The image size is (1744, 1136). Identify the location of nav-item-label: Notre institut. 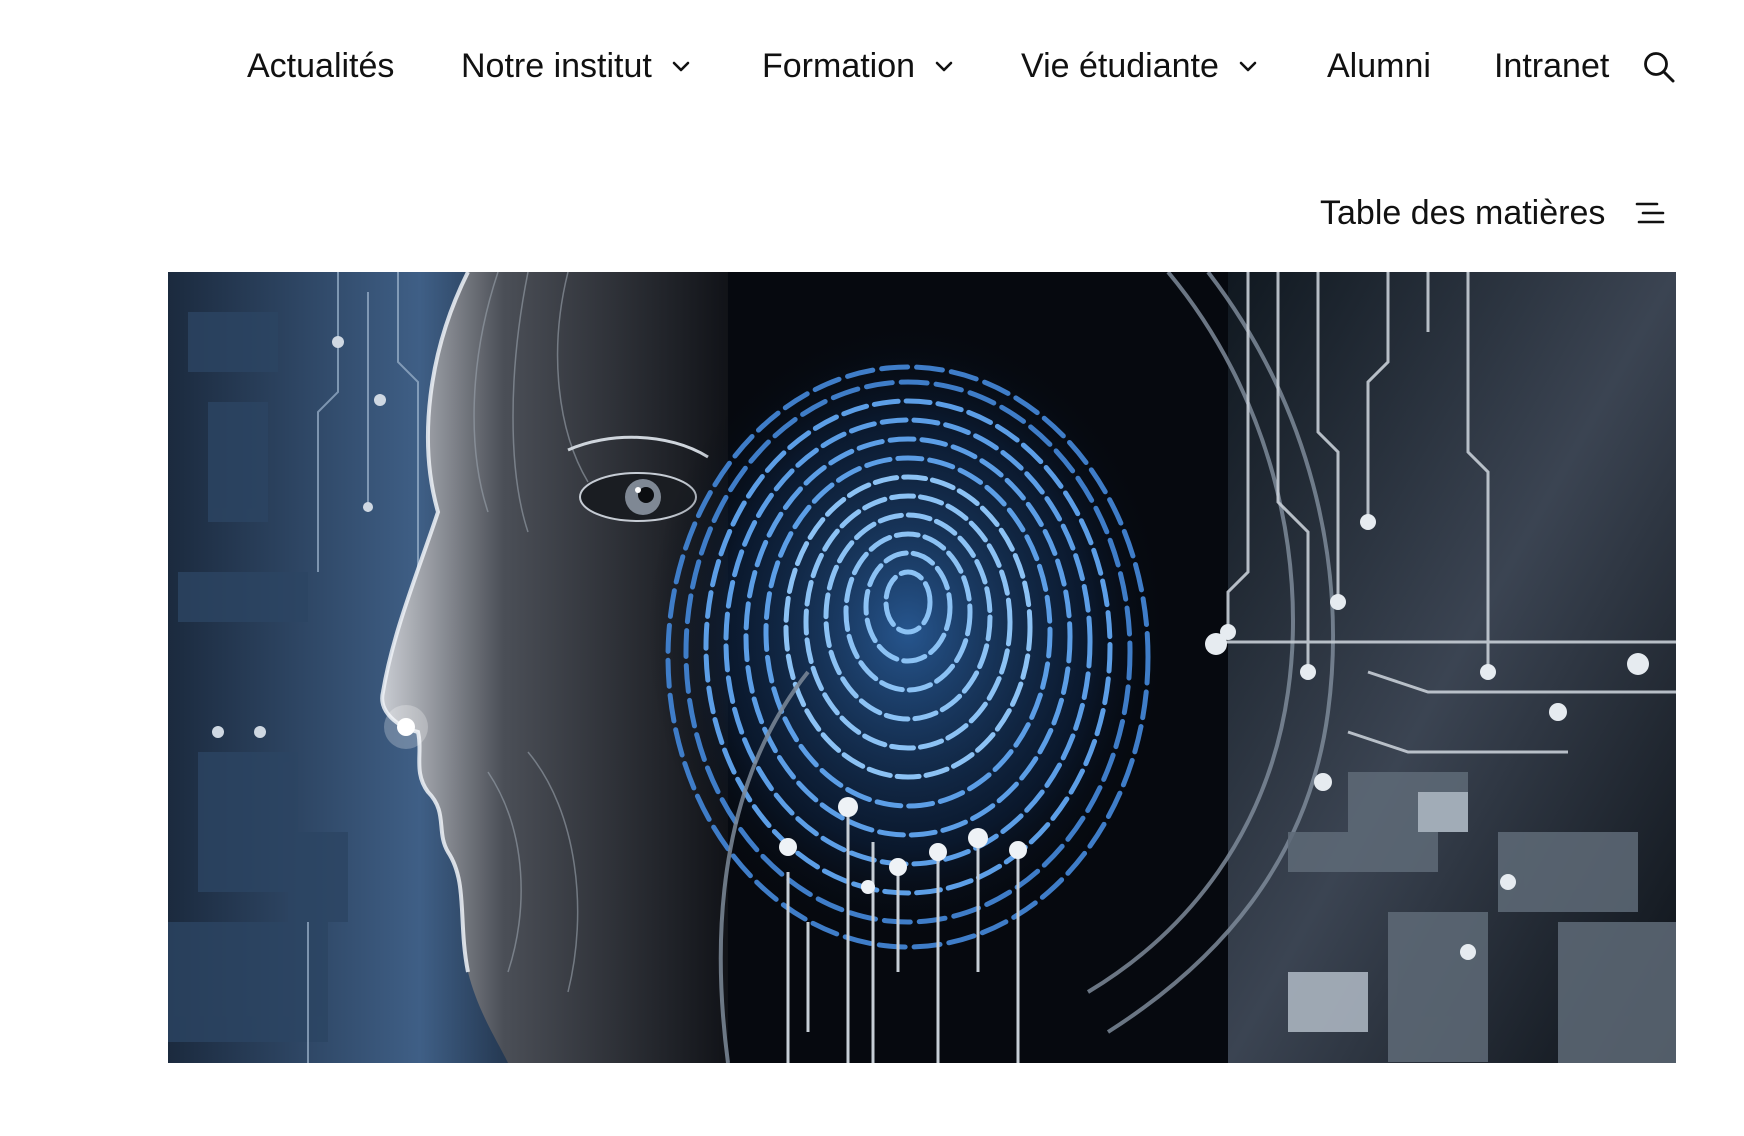
(556, 66).